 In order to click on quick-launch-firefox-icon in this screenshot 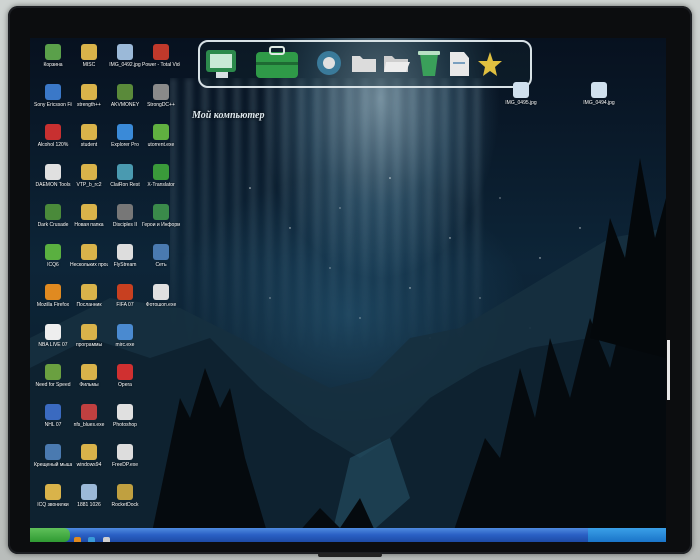, I will do `click(77, 539)`.